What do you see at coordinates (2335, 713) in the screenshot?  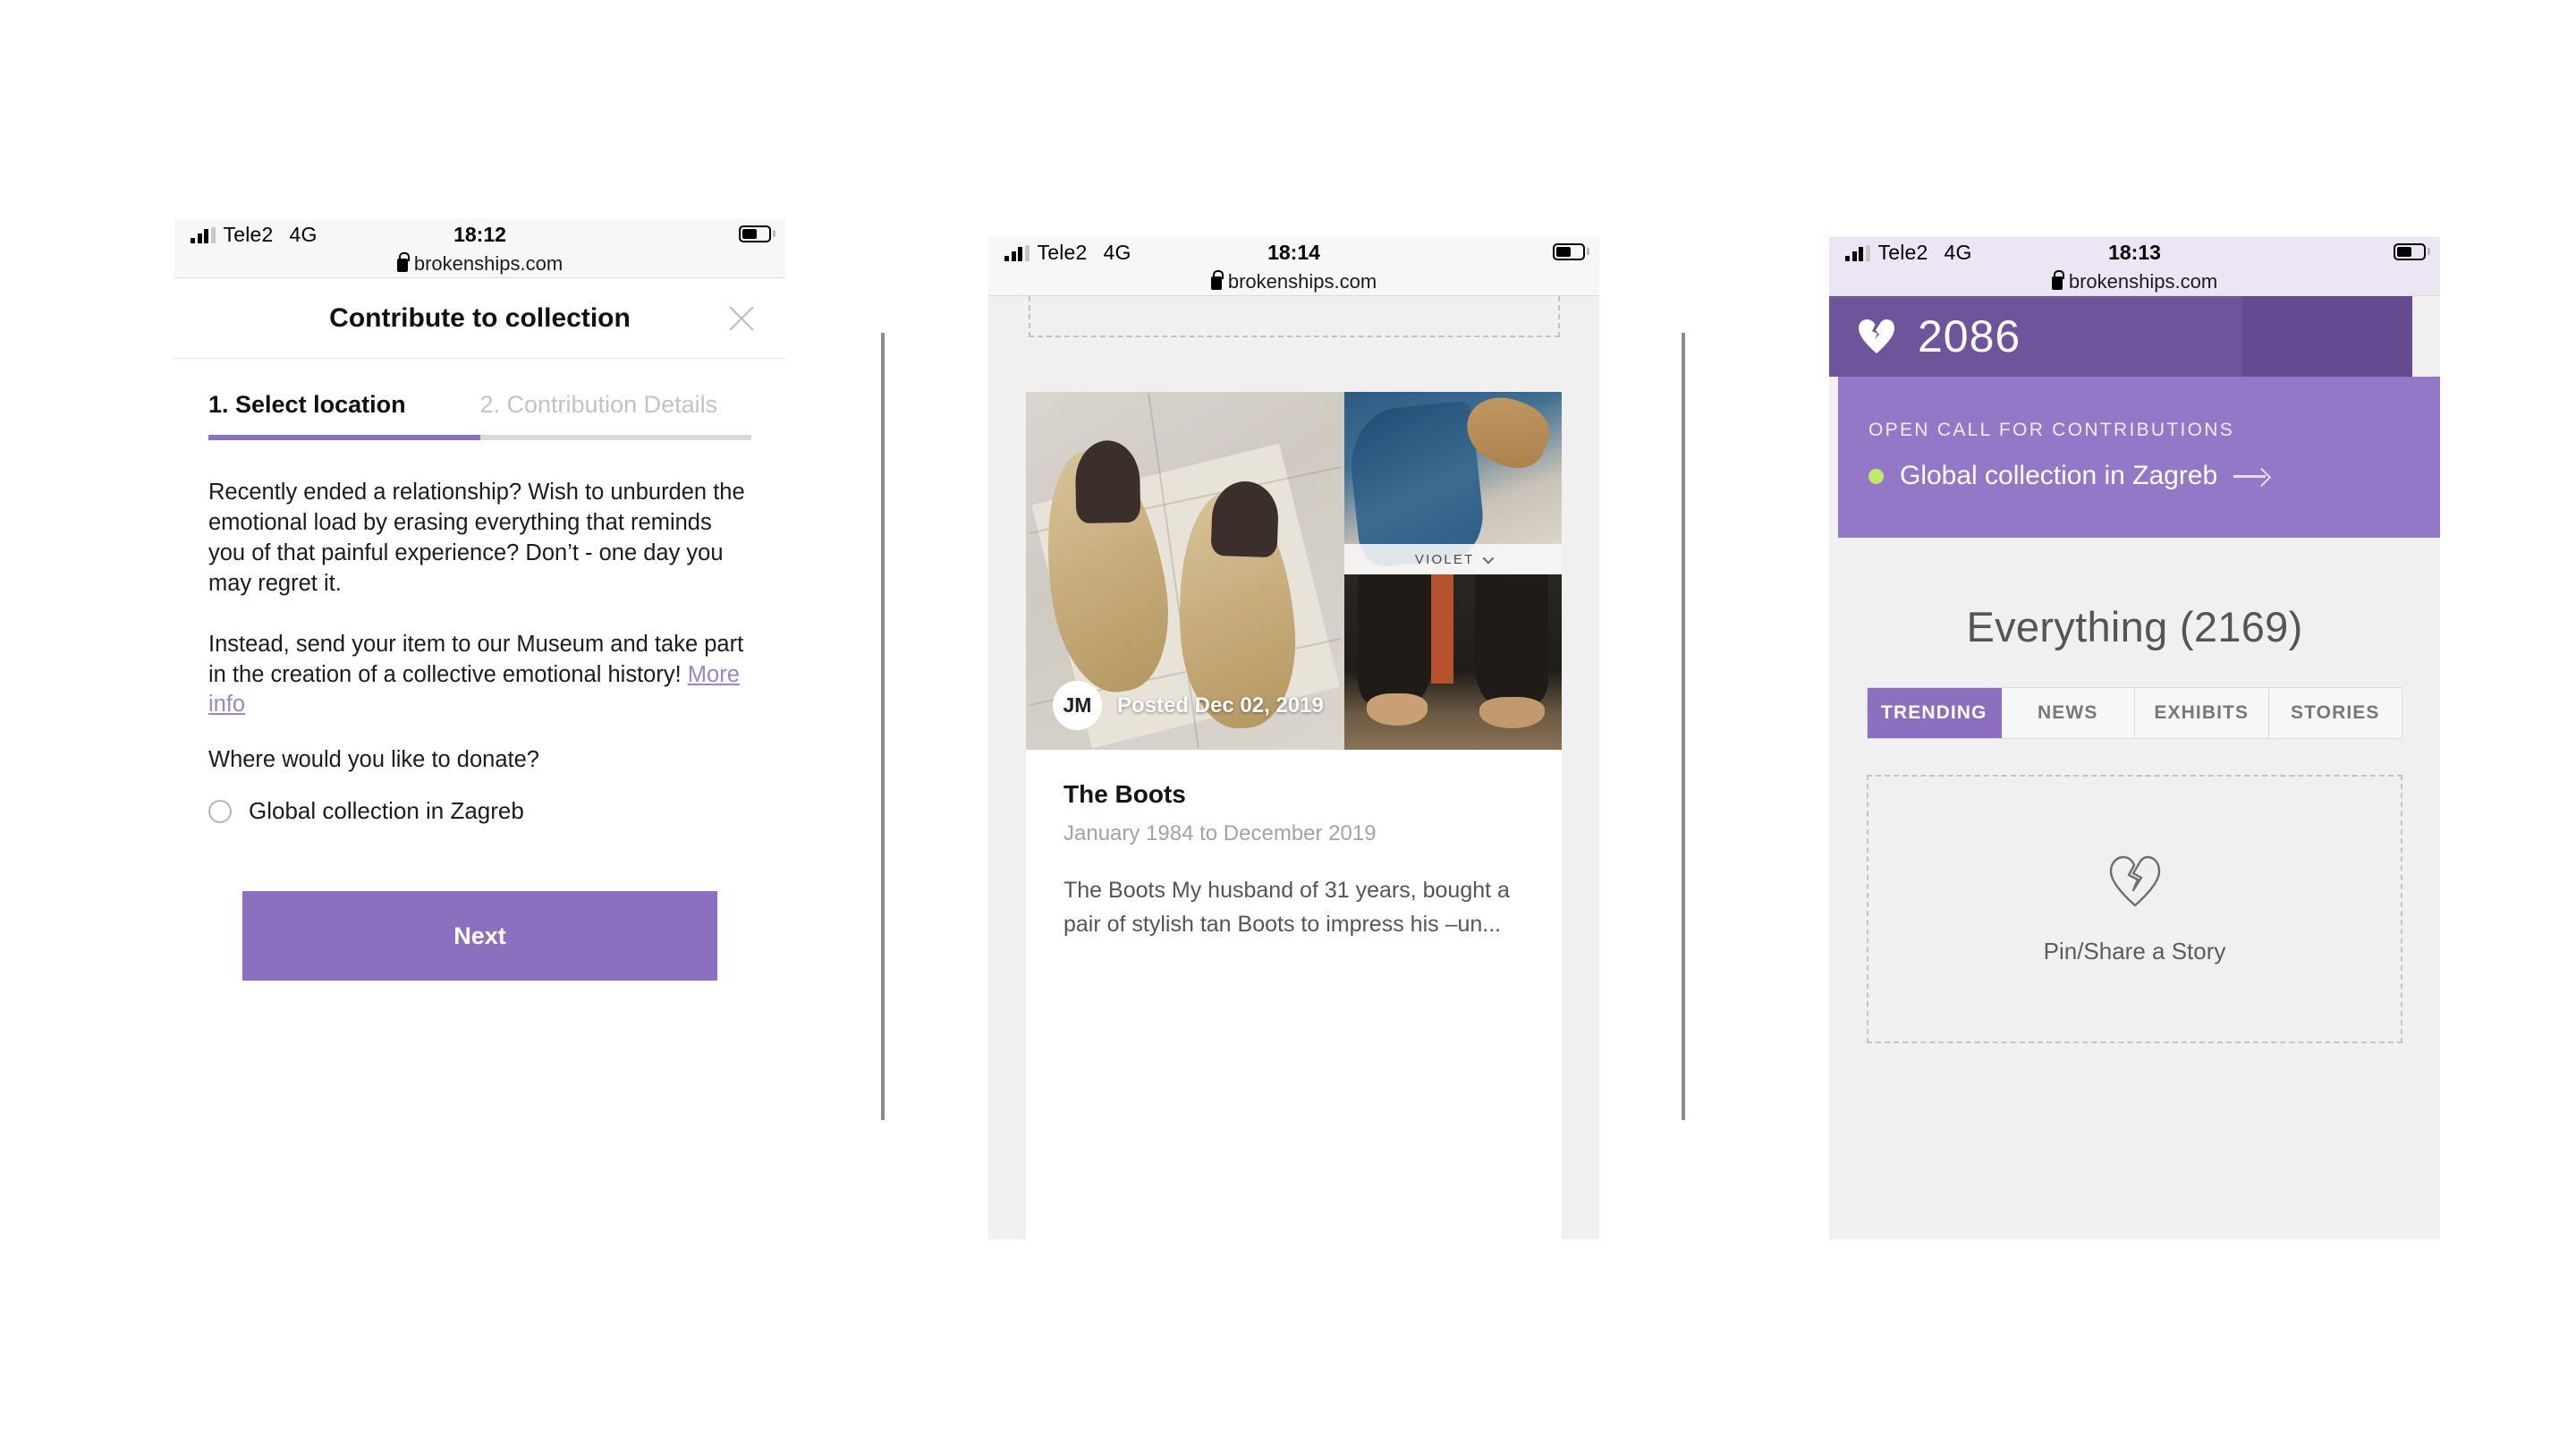 I see `tab-stories: STORIES` at bounding box center [2335, 713].